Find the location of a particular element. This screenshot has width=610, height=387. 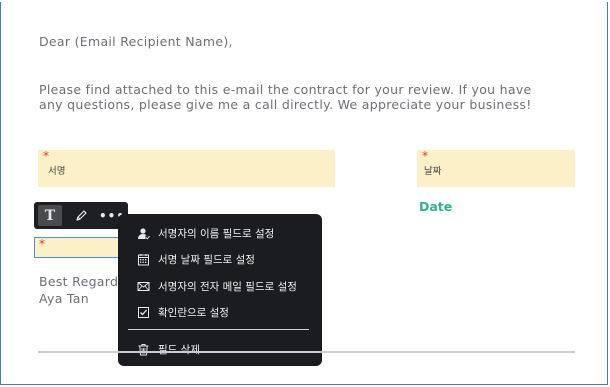

envelope-icon is located at coordinates (143, 286).